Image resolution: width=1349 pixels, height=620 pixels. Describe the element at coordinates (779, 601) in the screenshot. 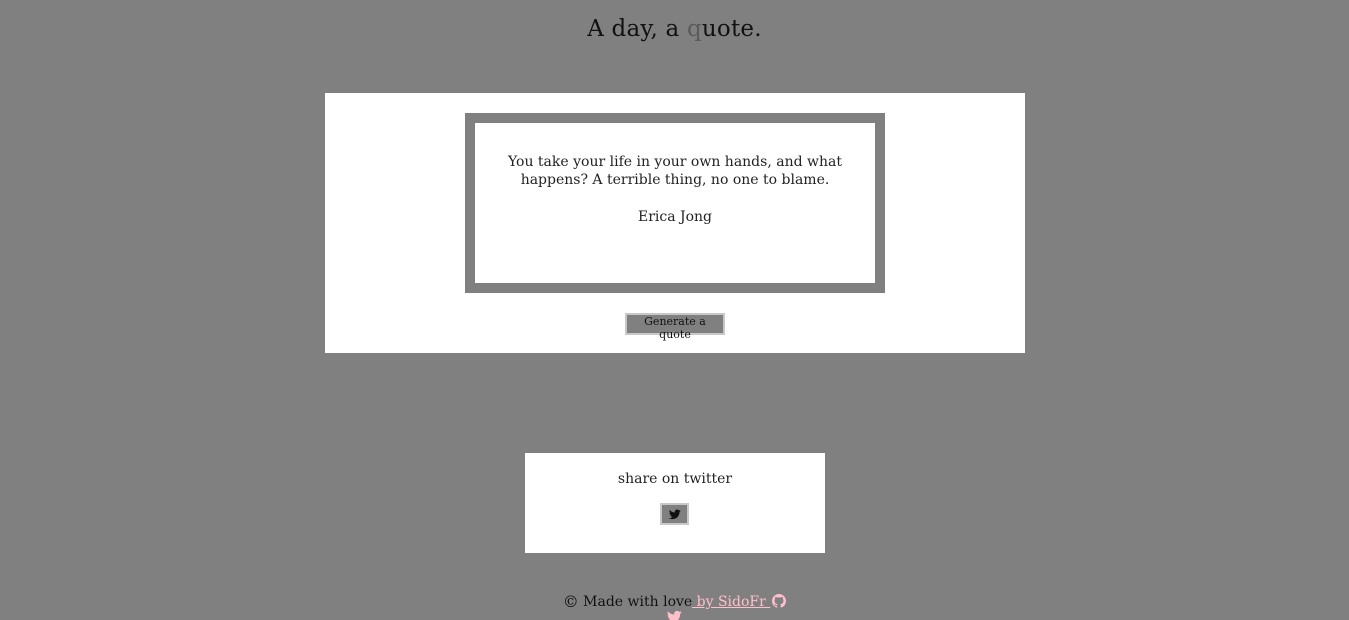

I see `github-icon` at that location.